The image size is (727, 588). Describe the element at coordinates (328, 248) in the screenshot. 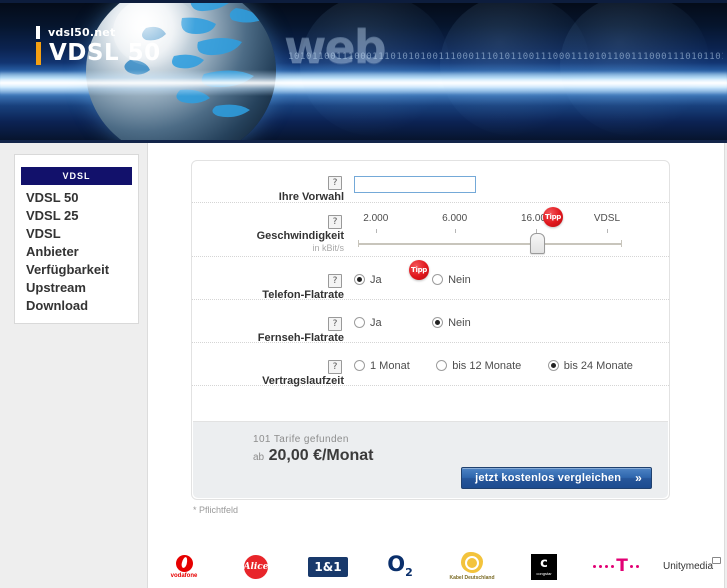

I see `speed-unit-label: in kBit/s` at that location.